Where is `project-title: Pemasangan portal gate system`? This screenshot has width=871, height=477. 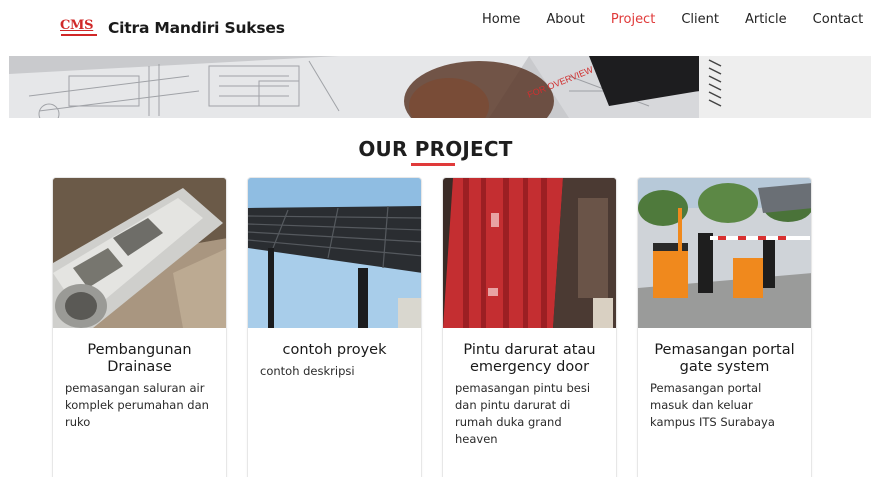 project-title: Pemasangan portal gate system is located at coordinates (724, 358).